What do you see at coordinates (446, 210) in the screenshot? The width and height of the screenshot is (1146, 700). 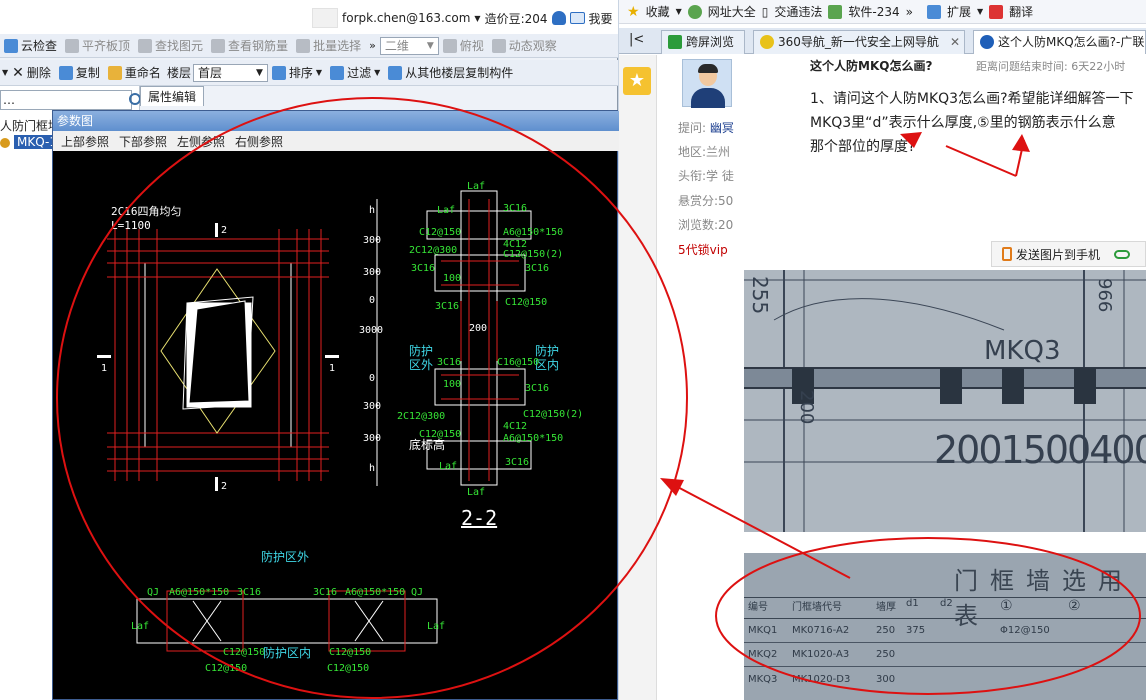 I see `section-laf-left: Laf` at bounding box center [446, 210].